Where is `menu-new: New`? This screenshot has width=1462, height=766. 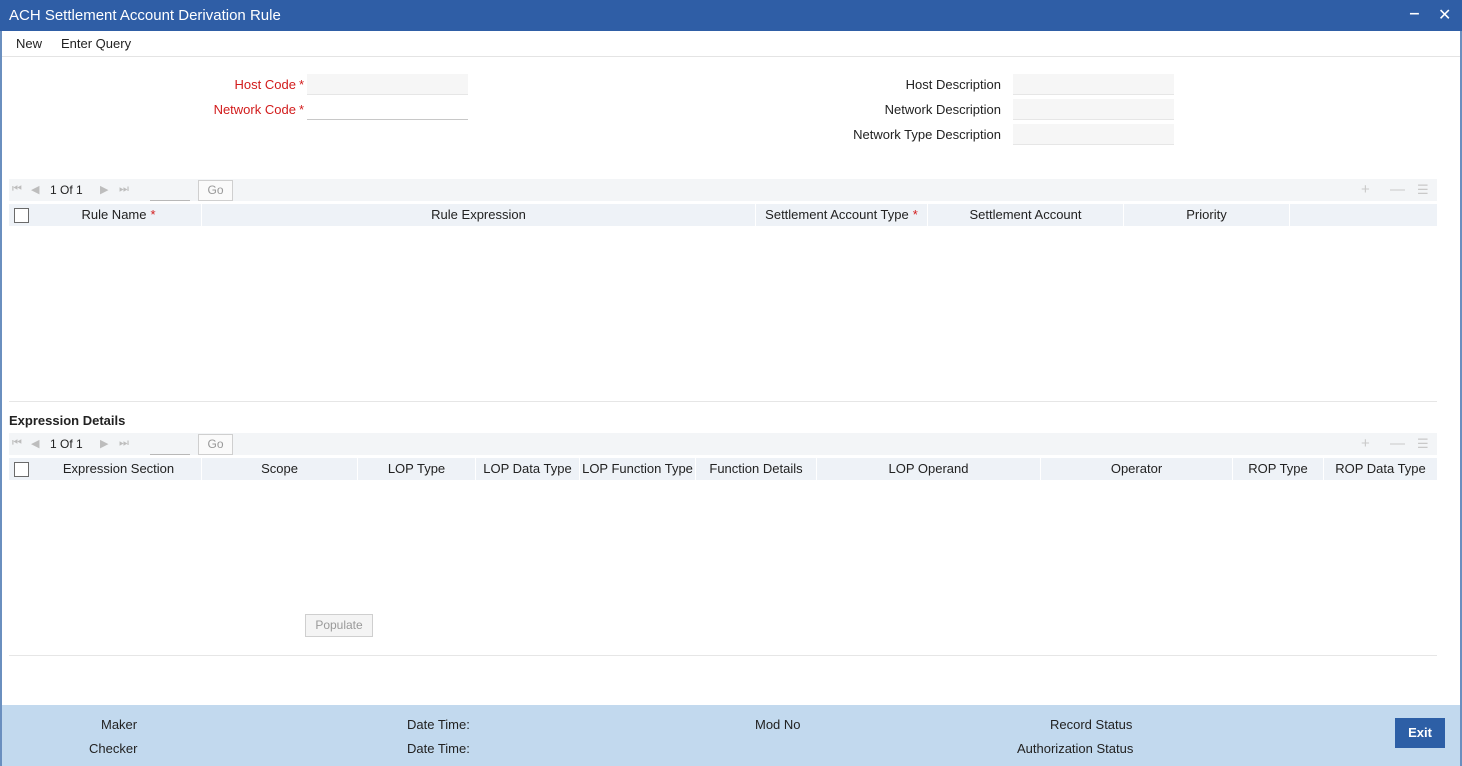 menu-new: New is located at coordinates (29, 43).